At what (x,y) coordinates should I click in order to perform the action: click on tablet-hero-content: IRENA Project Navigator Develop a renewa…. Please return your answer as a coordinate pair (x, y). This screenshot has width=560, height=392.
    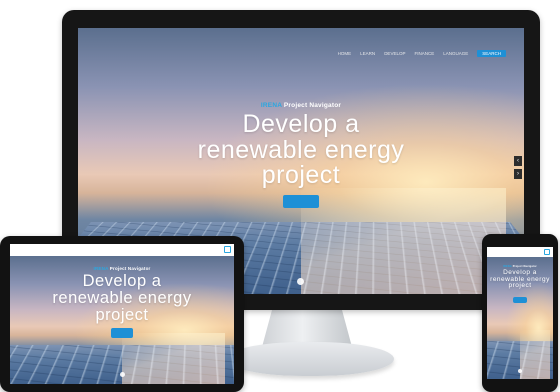
    Looking at the image, I should click on (122, 304).